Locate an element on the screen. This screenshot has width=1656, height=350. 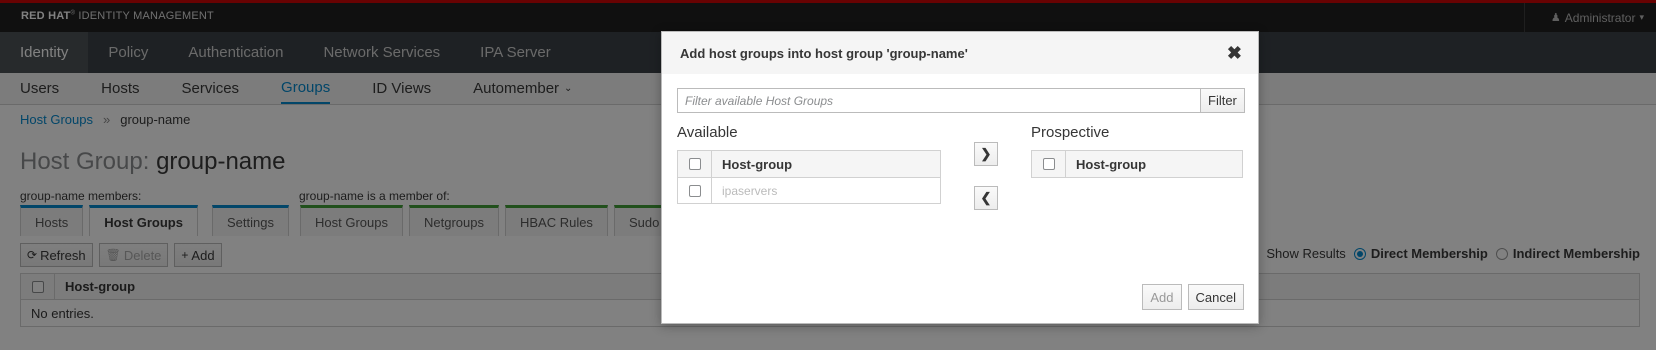
available-table: Host-group ipaservers is located at coordinates (809, 177).